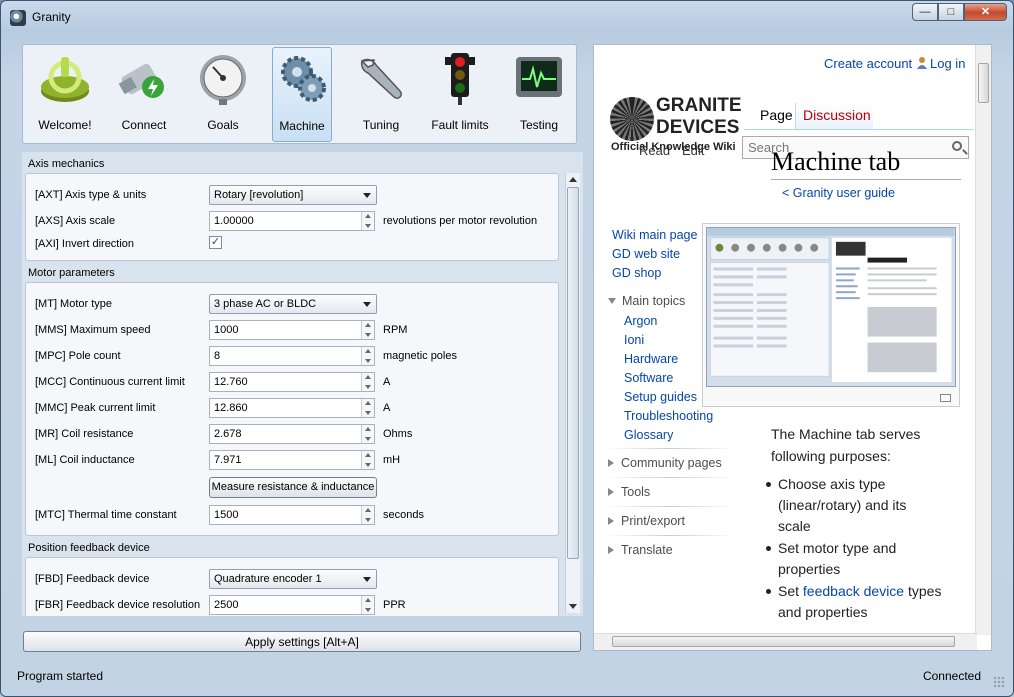 The image size is (1014, 697). I want to click on tab-read: Read, so click(654, 150).